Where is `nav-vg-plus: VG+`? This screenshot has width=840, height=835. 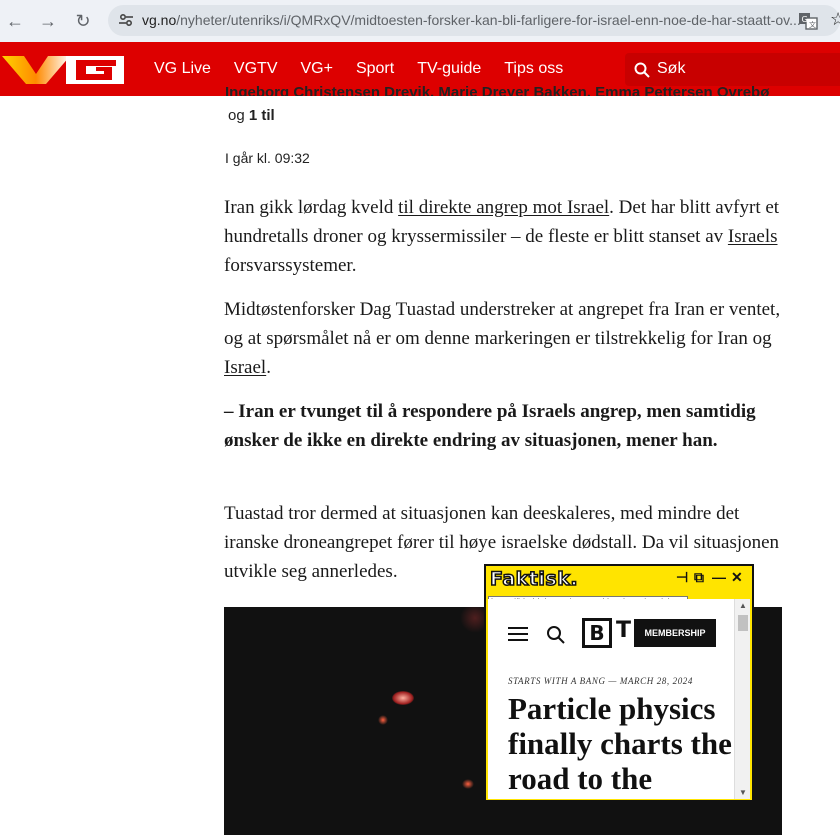
nav-vg-plus: VG+ is located at coordinates (316, 69).